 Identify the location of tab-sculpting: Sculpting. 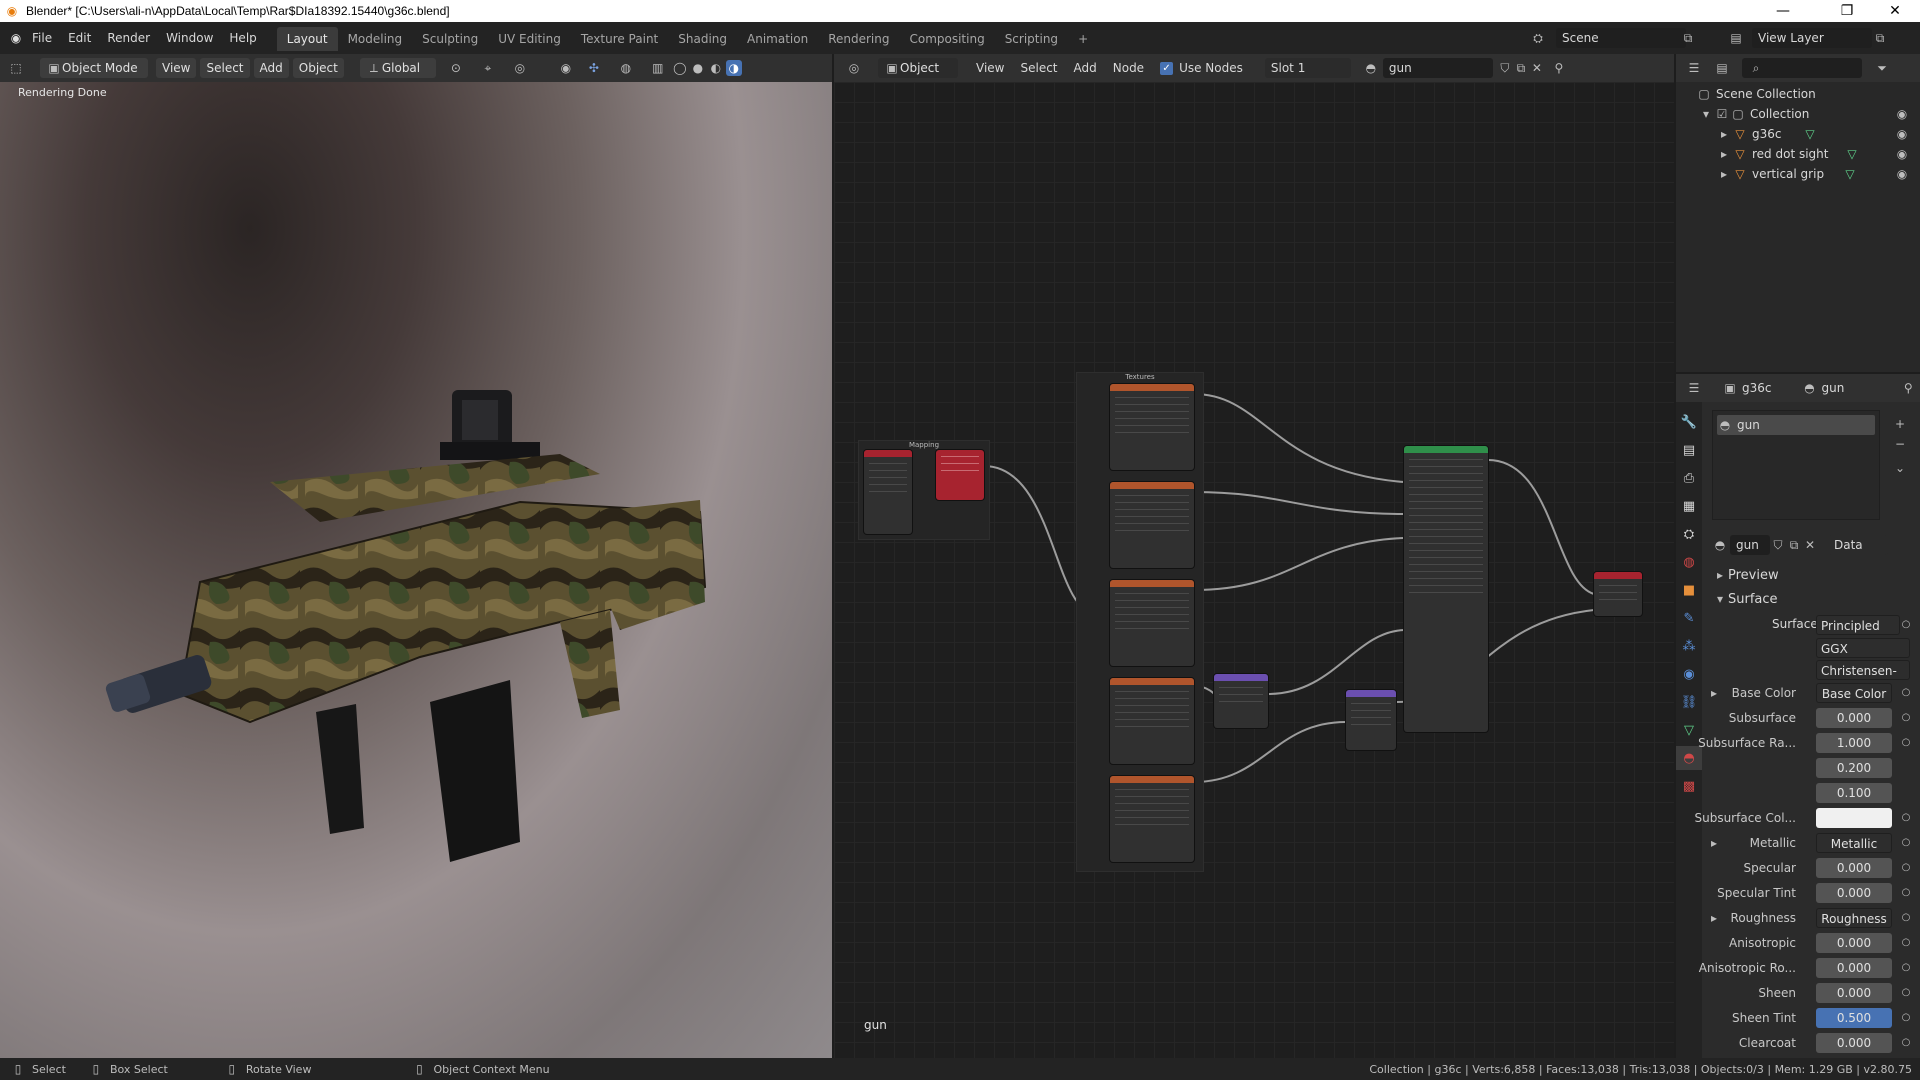
(450, 39).